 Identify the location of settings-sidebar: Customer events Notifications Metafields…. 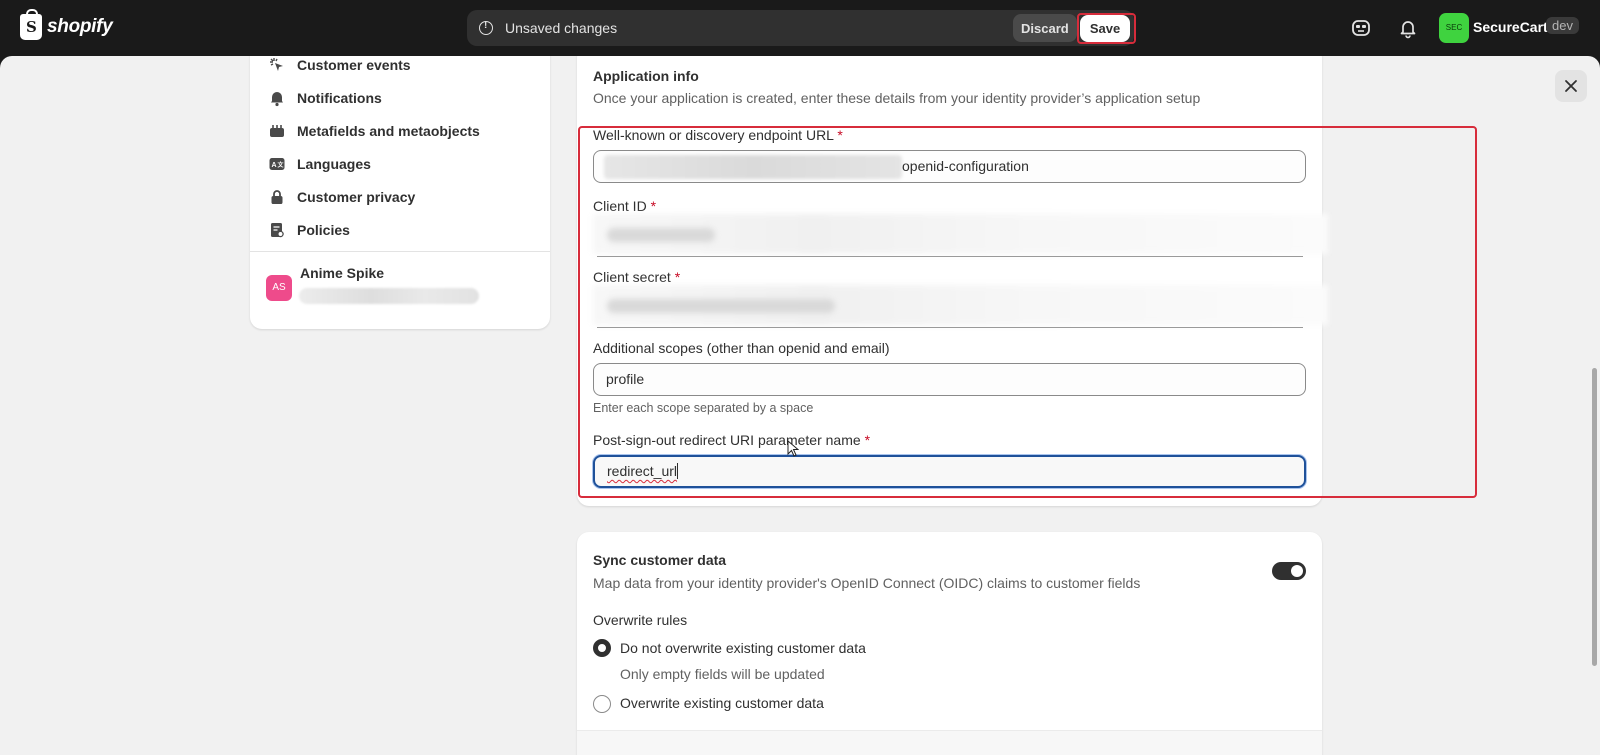
(400, 192).